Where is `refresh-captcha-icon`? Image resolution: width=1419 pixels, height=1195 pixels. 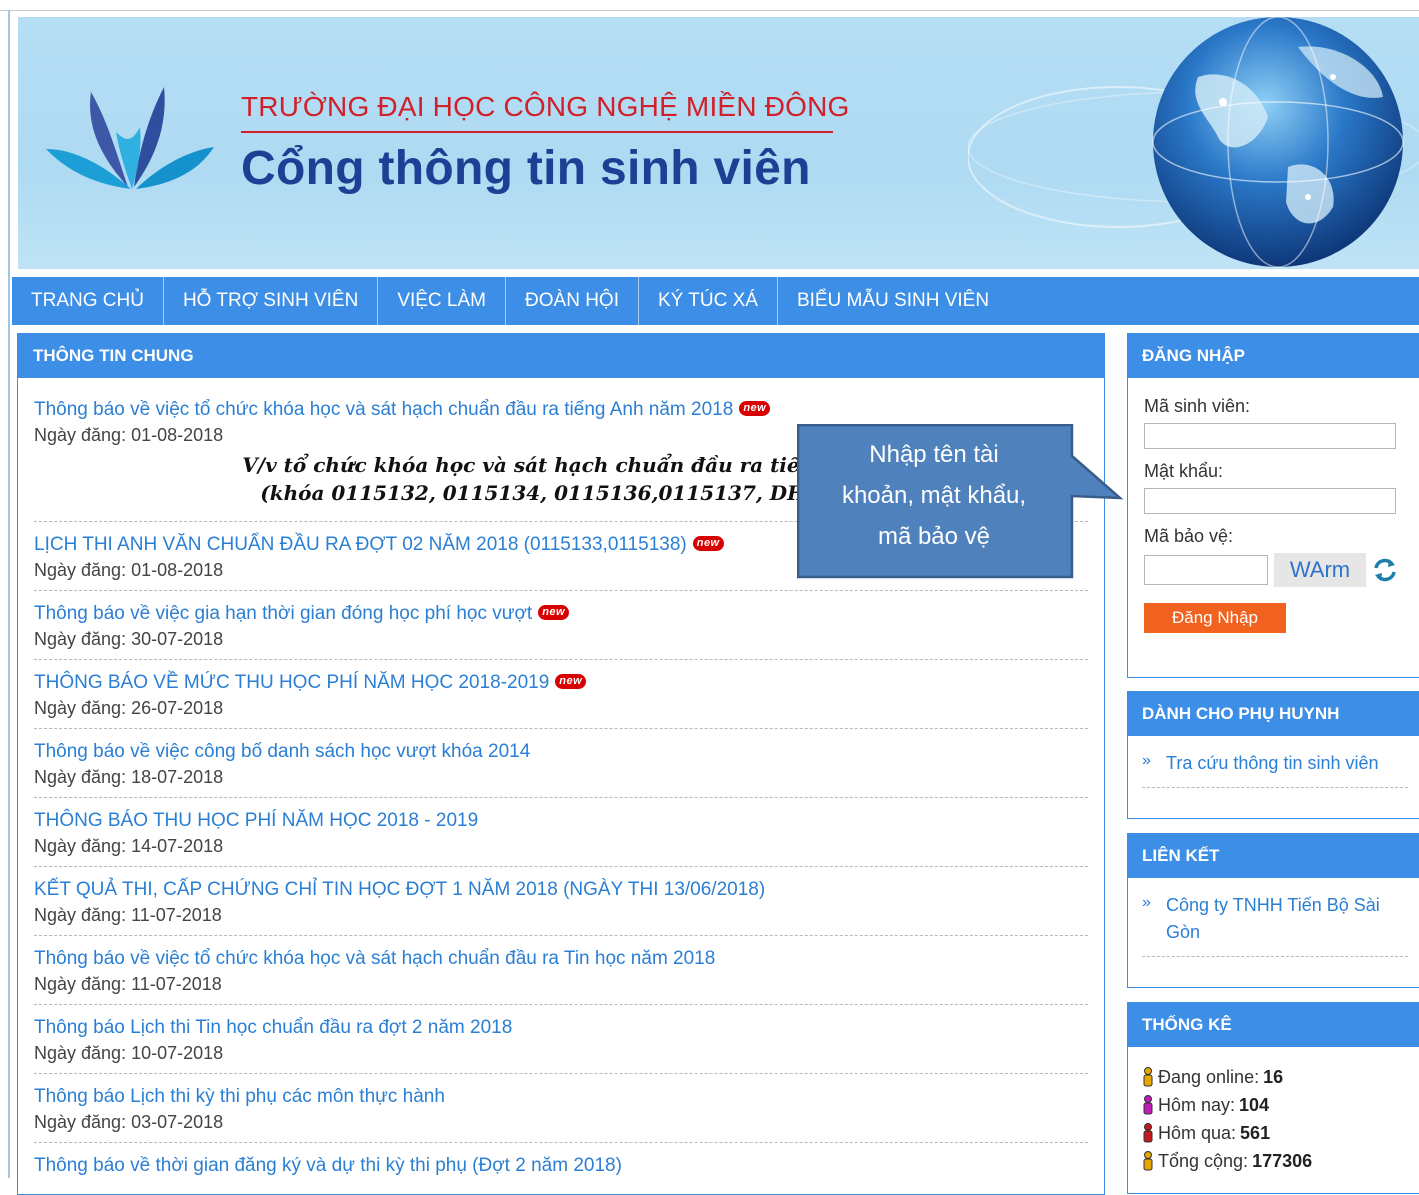 refresh-captcha-icon is located at coordinates (1385, 570).